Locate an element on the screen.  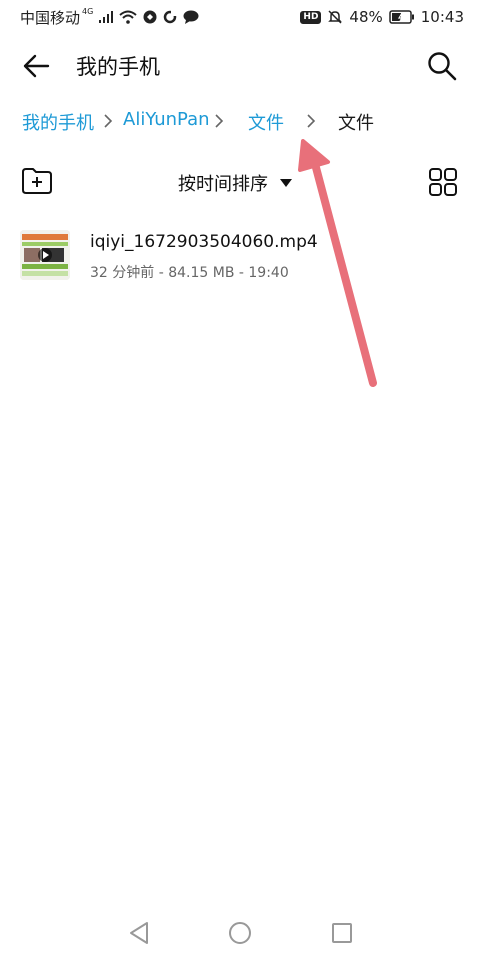
search-icon is located at coordinates (442, 66).